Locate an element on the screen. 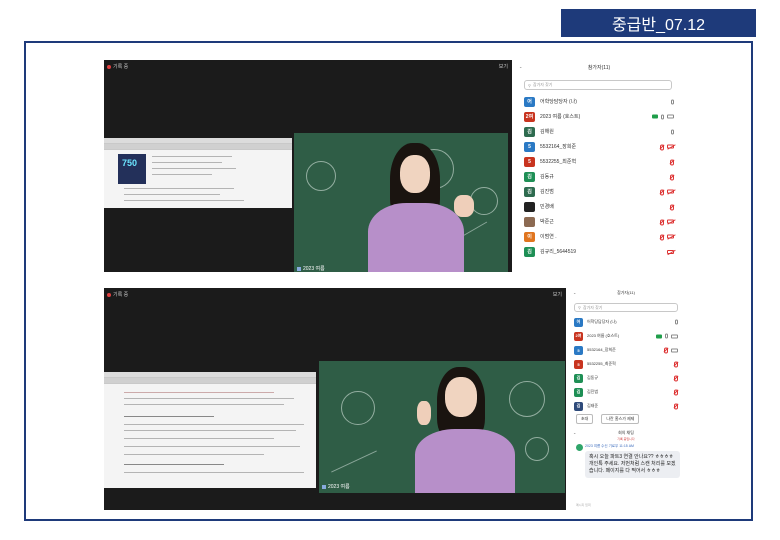  participant-name: 김진범 is located at coordinates (593, 391).